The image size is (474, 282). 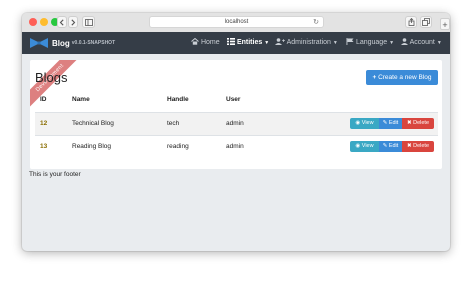 I want to click on nav-administration: Administration ▼, so click(x=306, y=43).